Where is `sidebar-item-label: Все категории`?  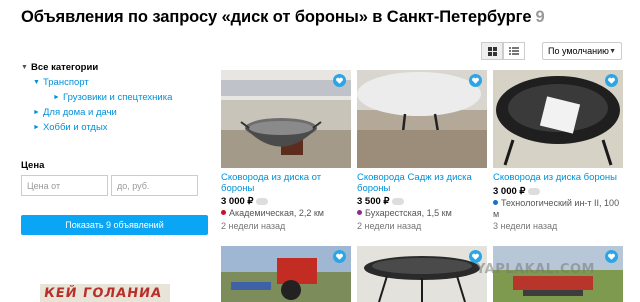 sidebar-item-label: Все категории is located at coordinates (65, 67).